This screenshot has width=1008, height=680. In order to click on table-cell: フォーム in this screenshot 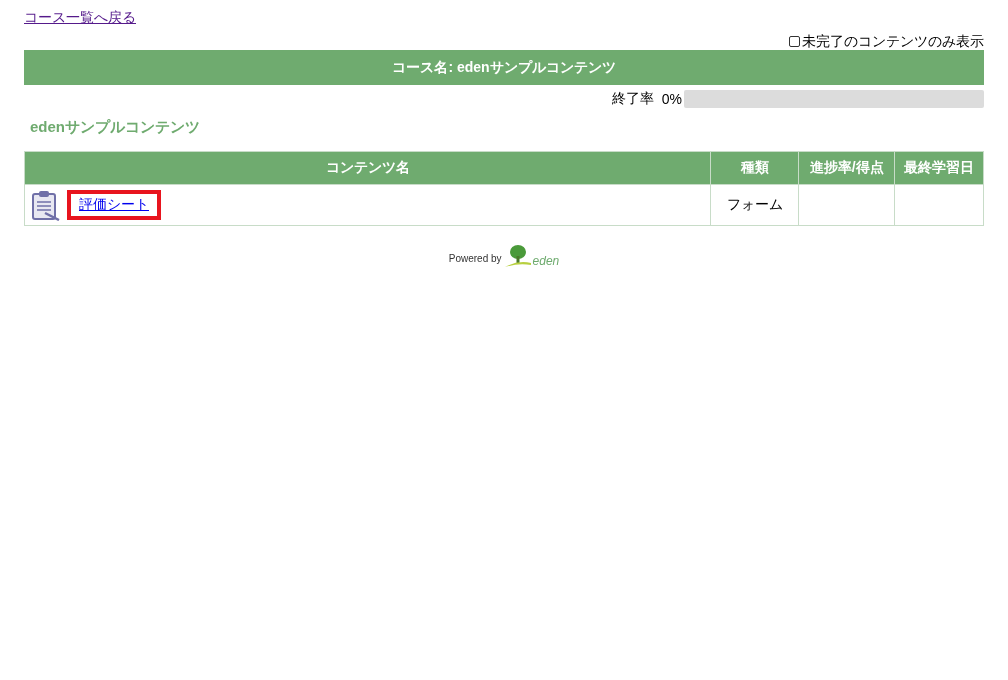, I will do `click(754, 205)`.